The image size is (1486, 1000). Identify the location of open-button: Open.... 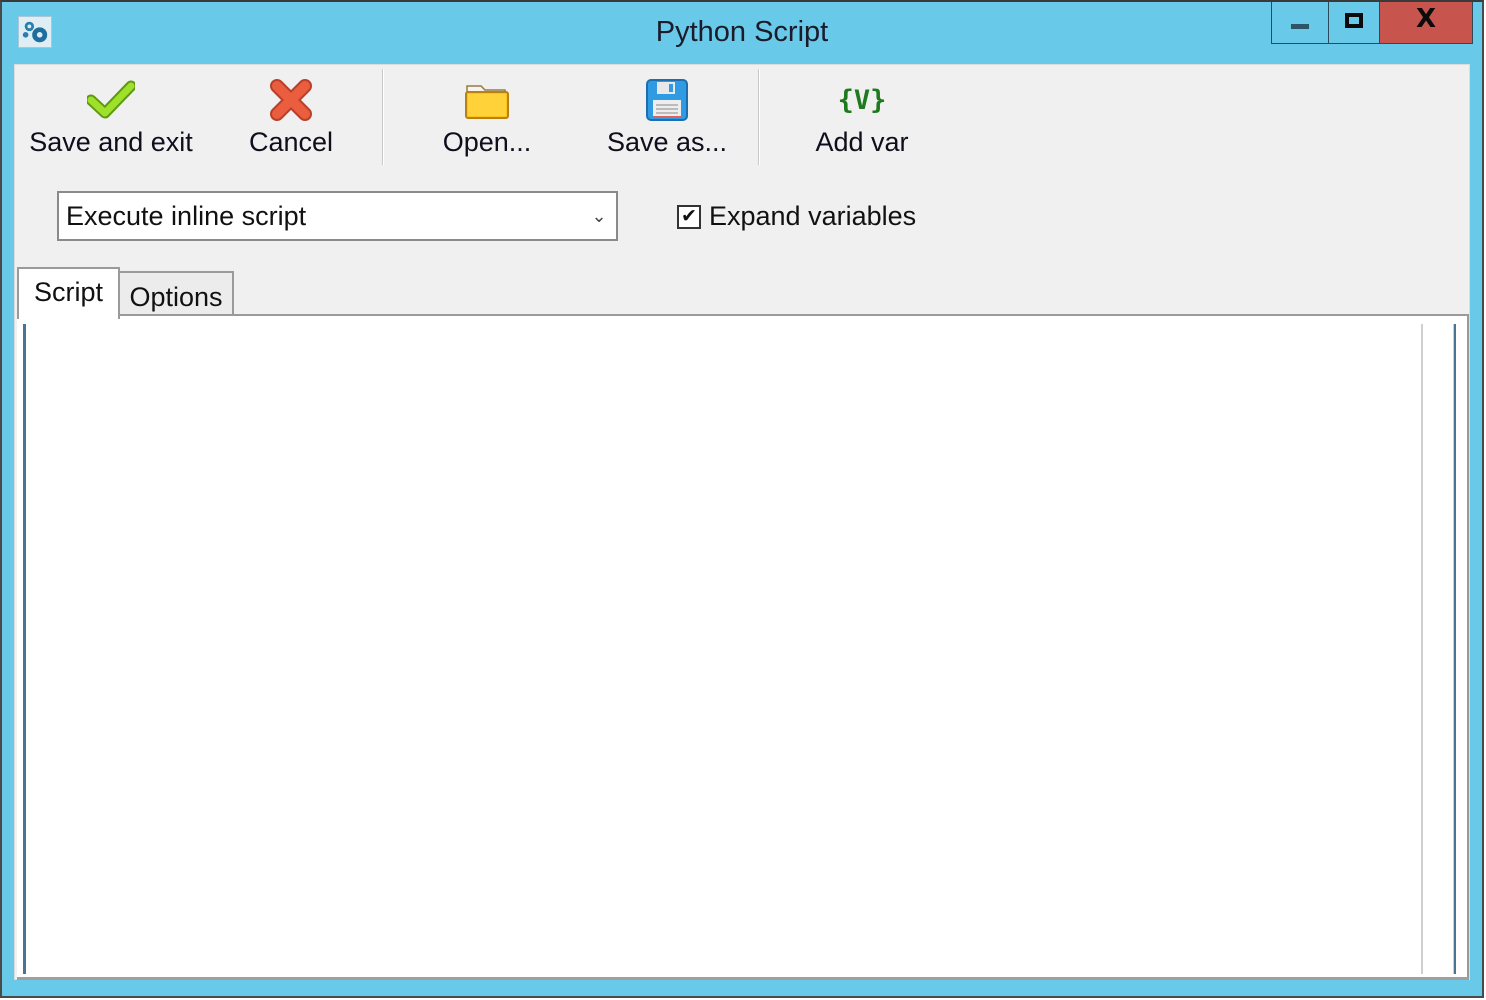
(487, 117).